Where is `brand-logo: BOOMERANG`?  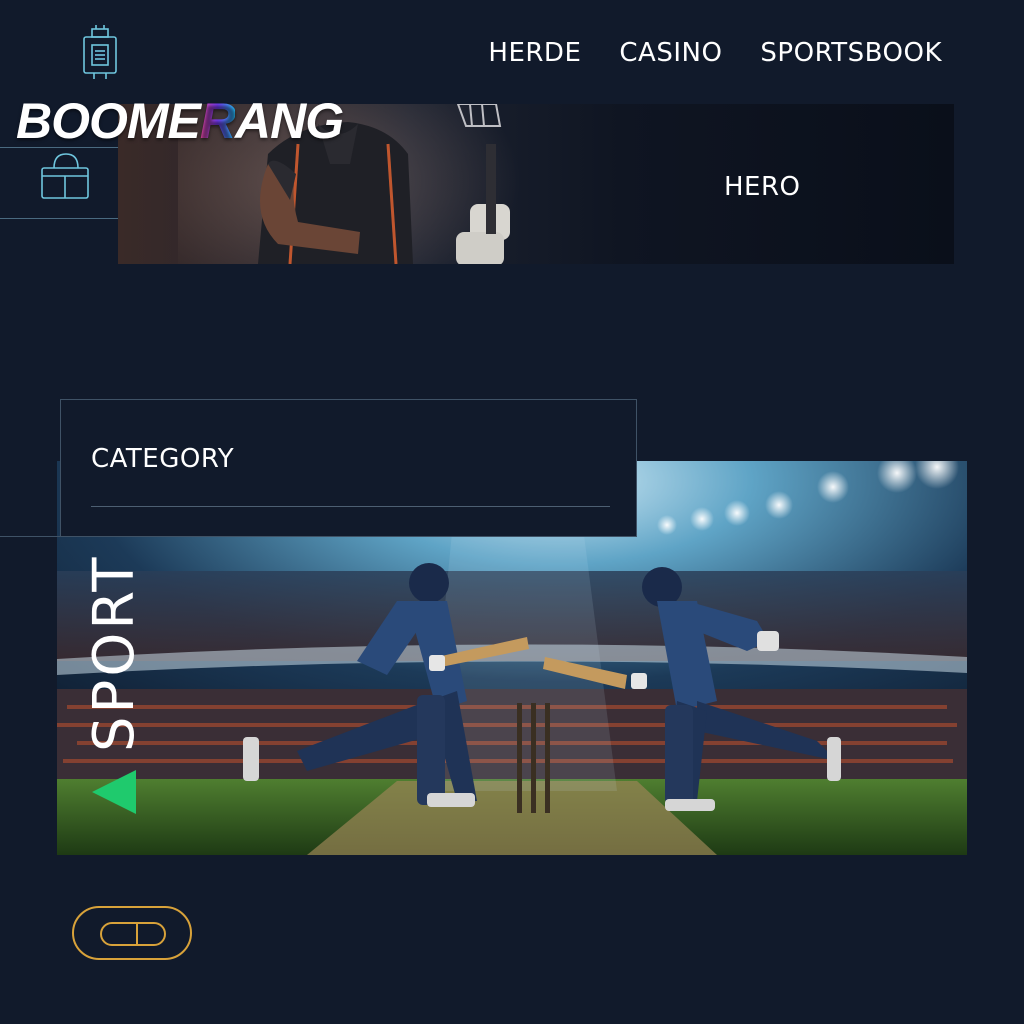
brand-logo: BOOMERANG is located at coordinates (180, 121).